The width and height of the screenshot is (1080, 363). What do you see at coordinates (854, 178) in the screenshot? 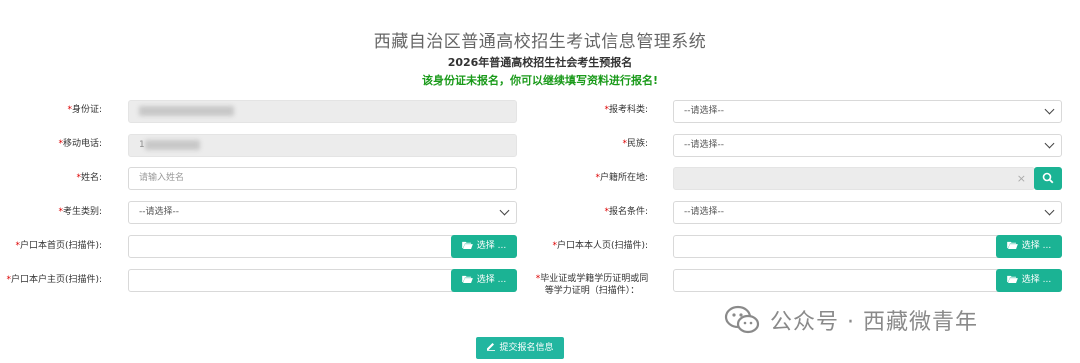
I see `hukou-location-field: ×` at bounding box center [854, 178].